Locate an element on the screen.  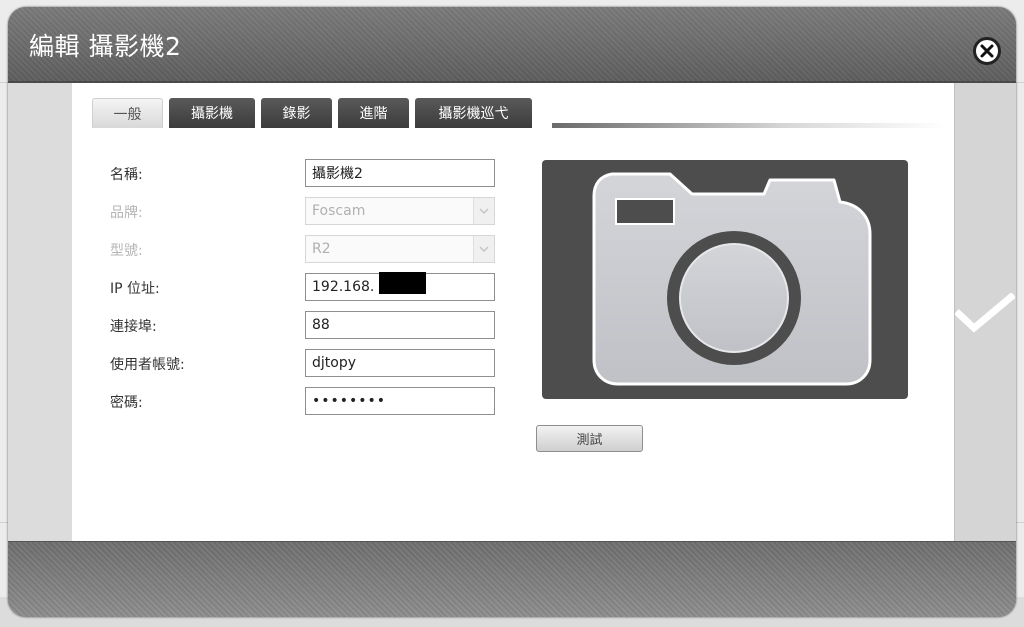
tab-advanced: 進階 is located at coordinates (373, 113).